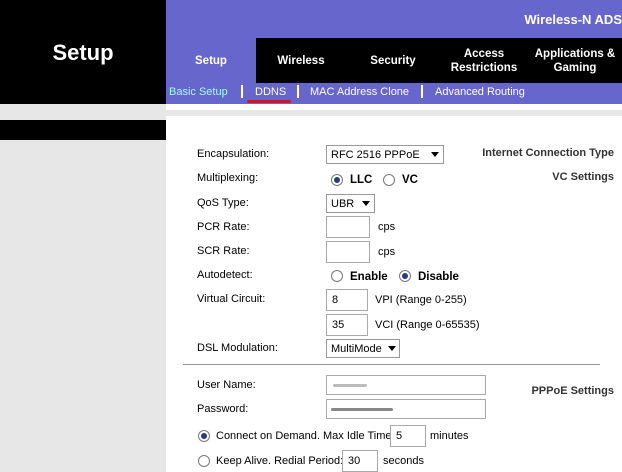 This screenshot has width=622, height=472. What do you see at coordinates (347, 325) in the screenshot?
I see `vci-input: 35` at bounding box center [347, 325].